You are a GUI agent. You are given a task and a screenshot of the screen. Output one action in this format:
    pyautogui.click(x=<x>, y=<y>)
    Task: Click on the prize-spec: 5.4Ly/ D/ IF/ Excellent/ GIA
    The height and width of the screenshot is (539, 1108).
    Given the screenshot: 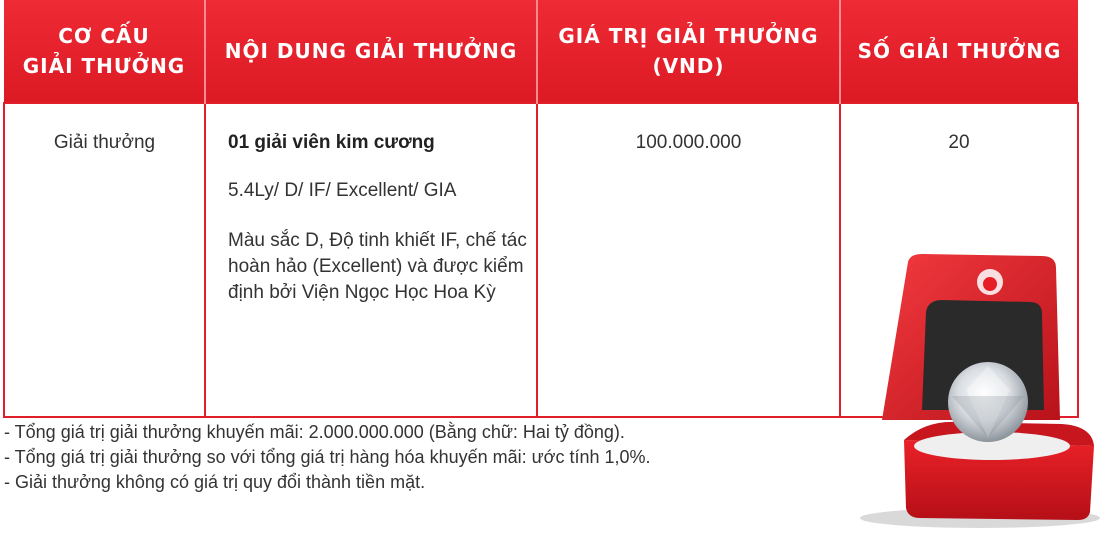 What is the action you would take?
    pyautogui.click(x=342, y=190)
    